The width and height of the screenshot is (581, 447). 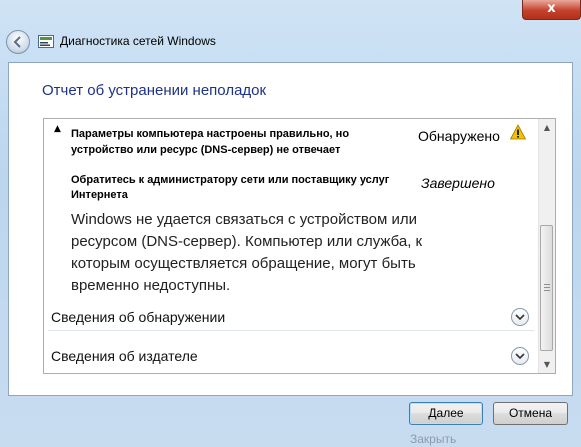 I want to click on back-arrow-icon, so click(x=17, y=42).